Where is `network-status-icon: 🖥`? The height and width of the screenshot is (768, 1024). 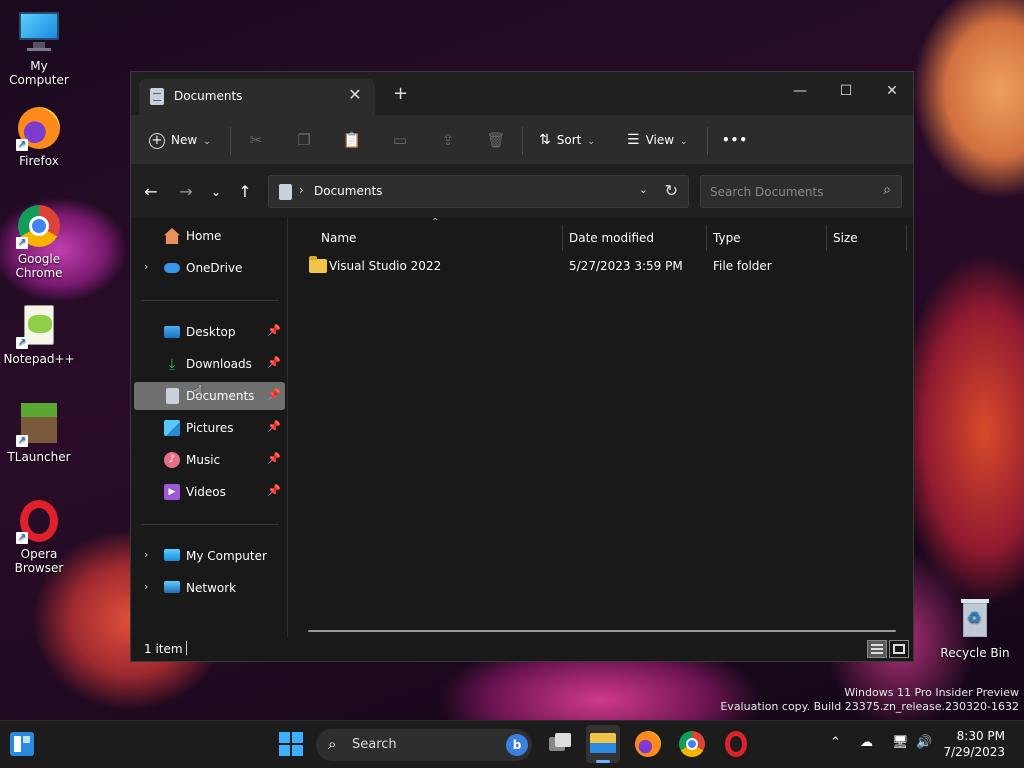 network-status-icon: 🖥 is located at coordinates (900, 742).